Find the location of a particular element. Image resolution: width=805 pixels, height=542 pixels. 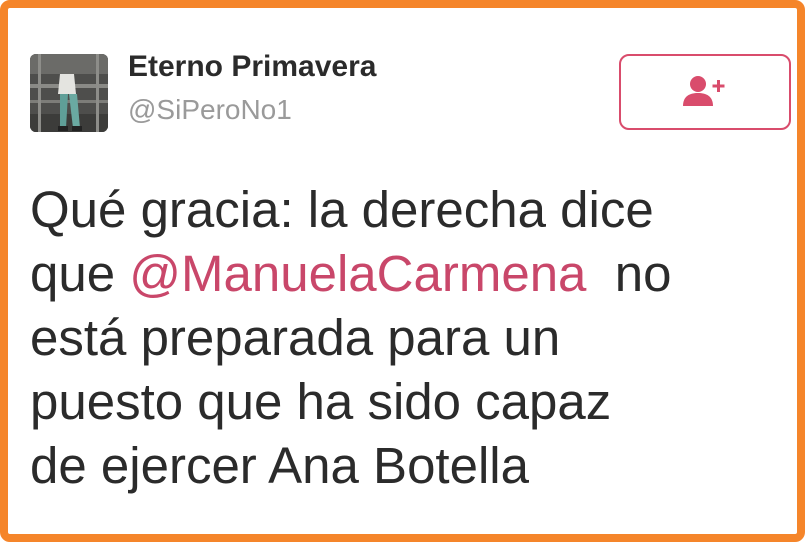

user-handle: @SiPeroNo1 is located at coordinates (210, 110).